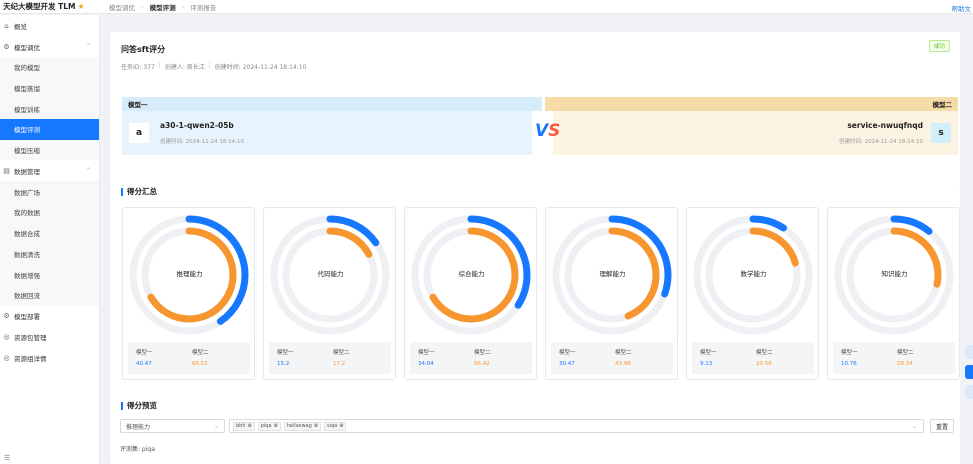  I want to click on tag-label: siqa, so click(332, 426).